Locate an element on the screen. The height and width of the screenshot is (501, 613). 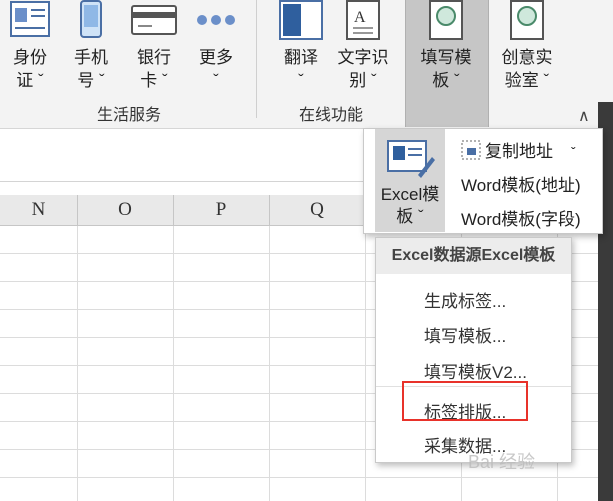
watermark: Bai 经验 is located at coordinates (502, 462).